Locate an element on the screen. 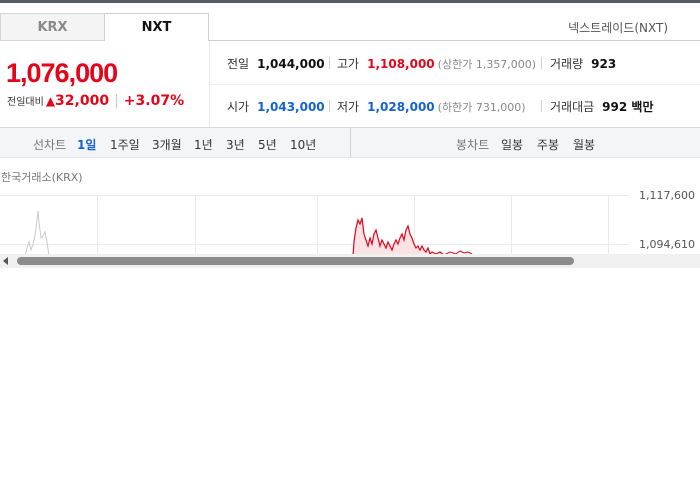  stat-trade-value: 거래대금 992 백만 is located at coordinates (601, 106).